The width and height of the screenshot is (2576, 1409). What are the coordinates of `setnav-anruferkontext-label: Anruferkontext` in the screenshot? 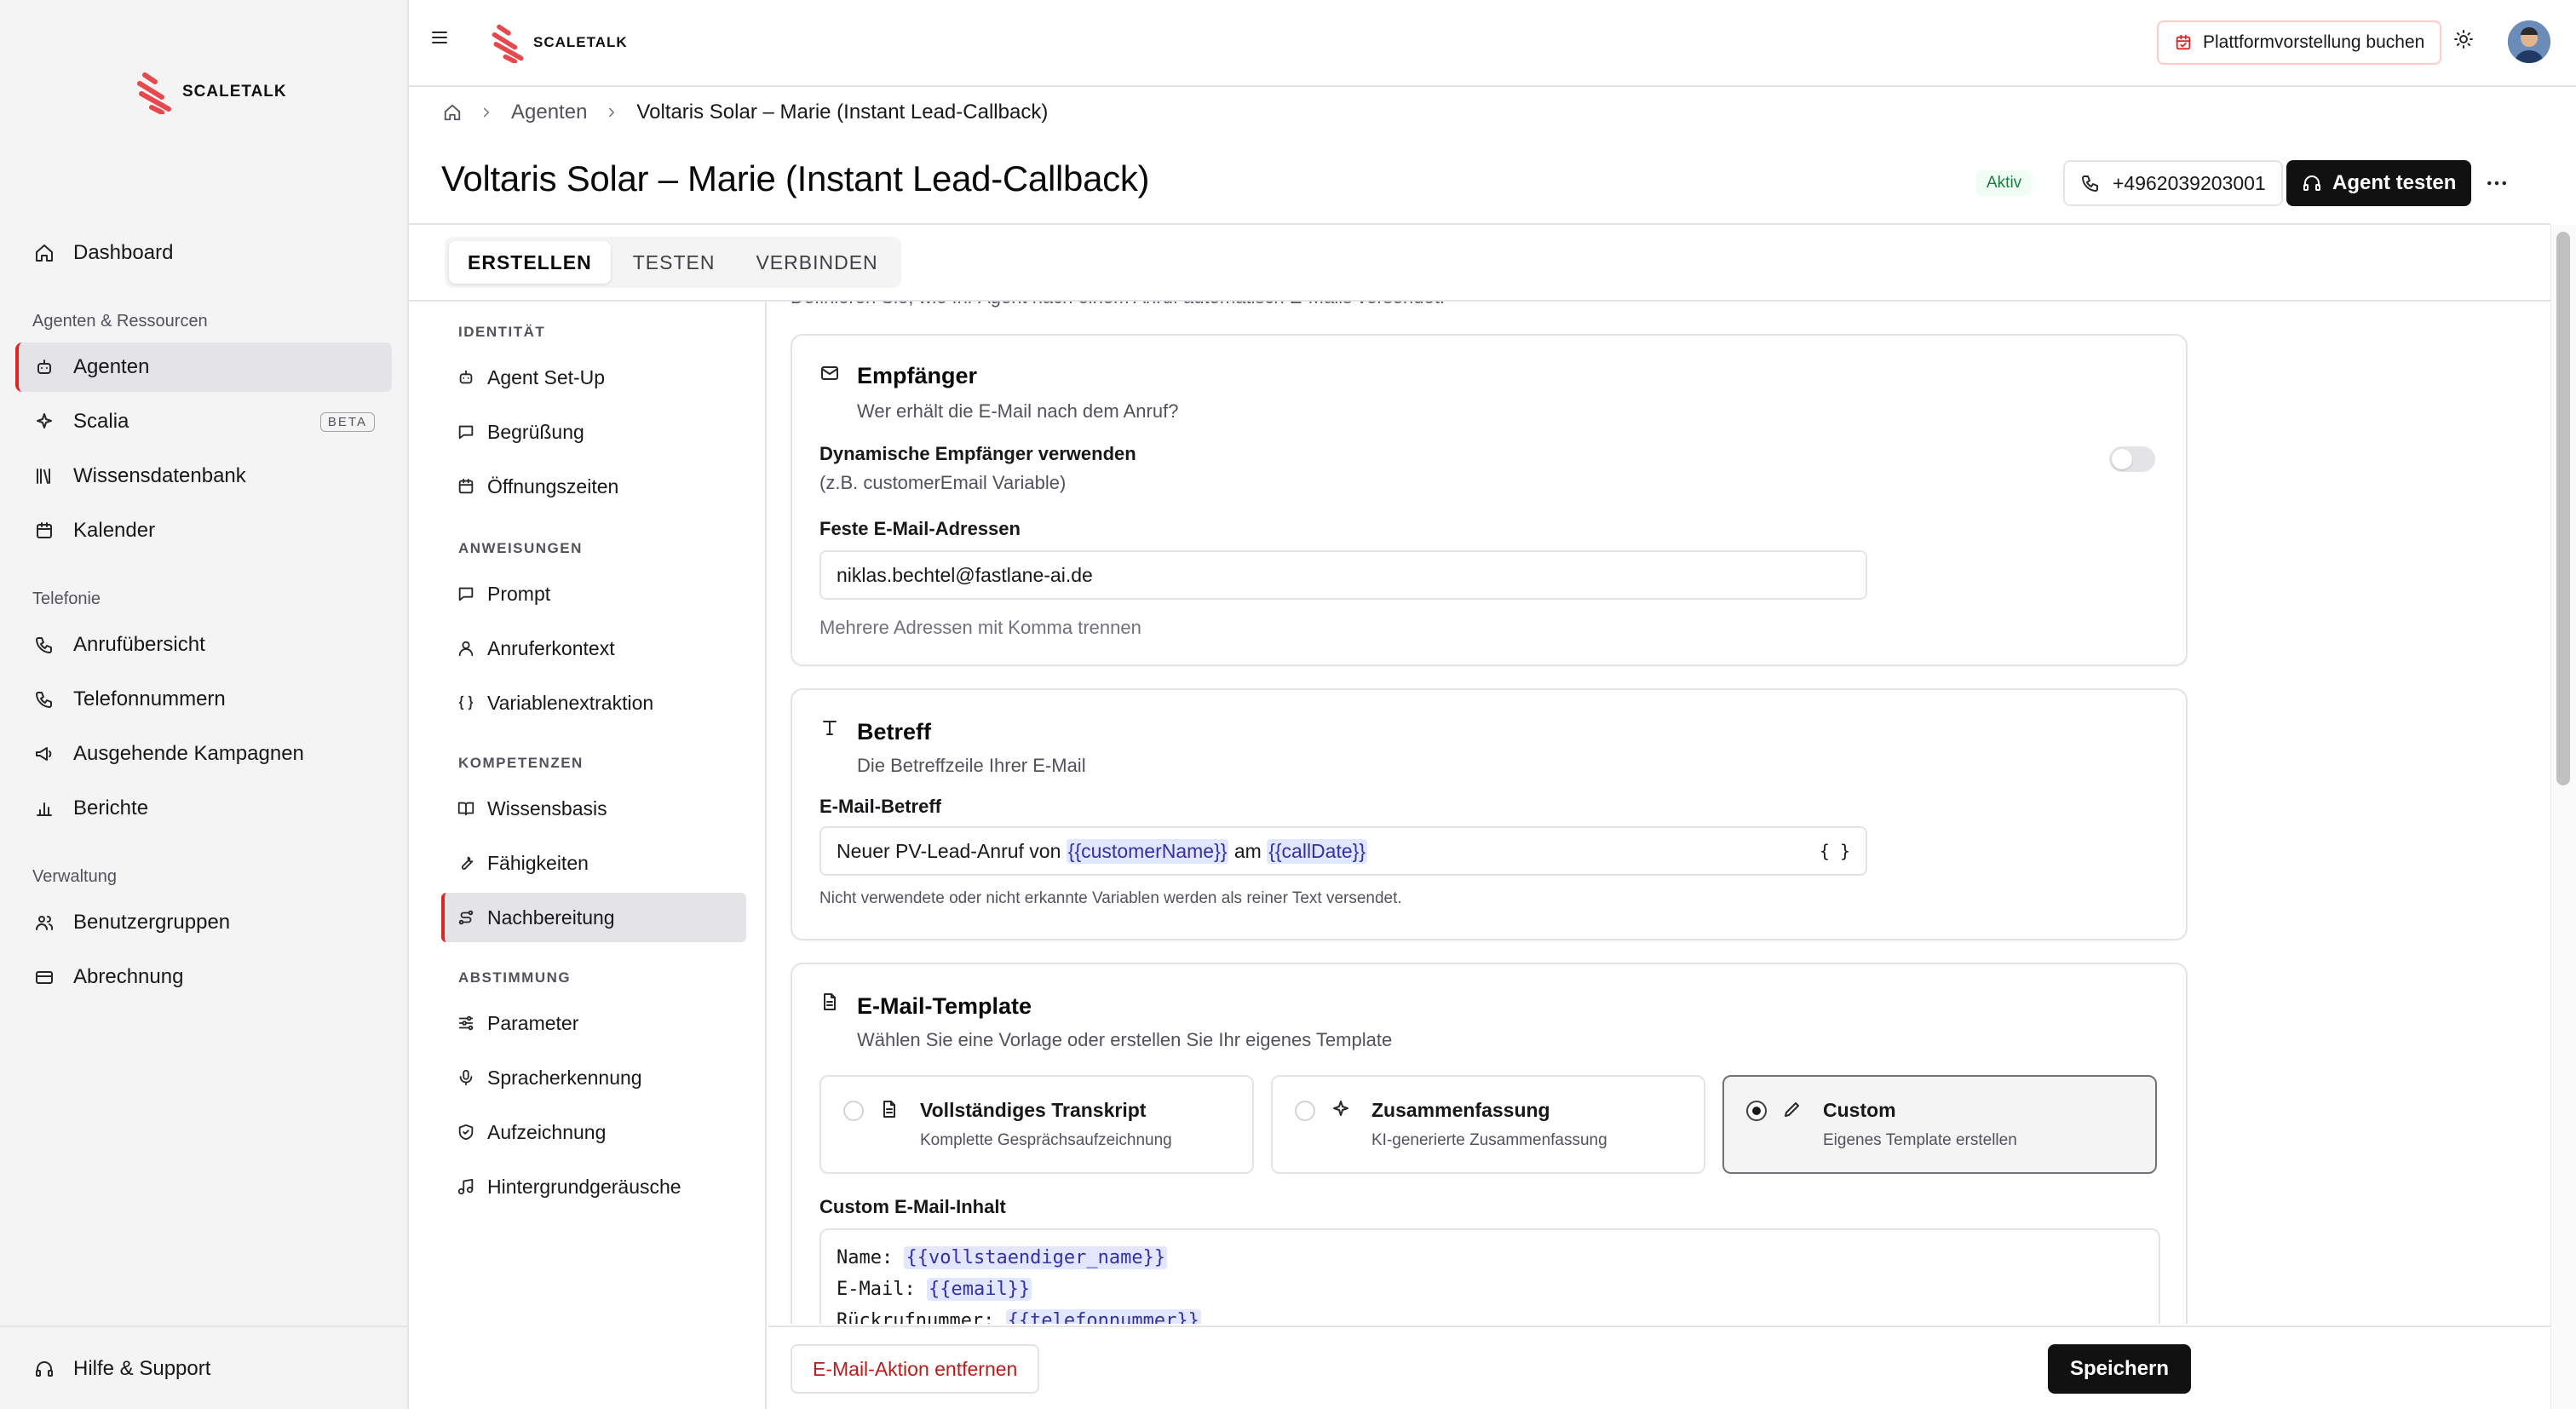 It's located at (551, 647).